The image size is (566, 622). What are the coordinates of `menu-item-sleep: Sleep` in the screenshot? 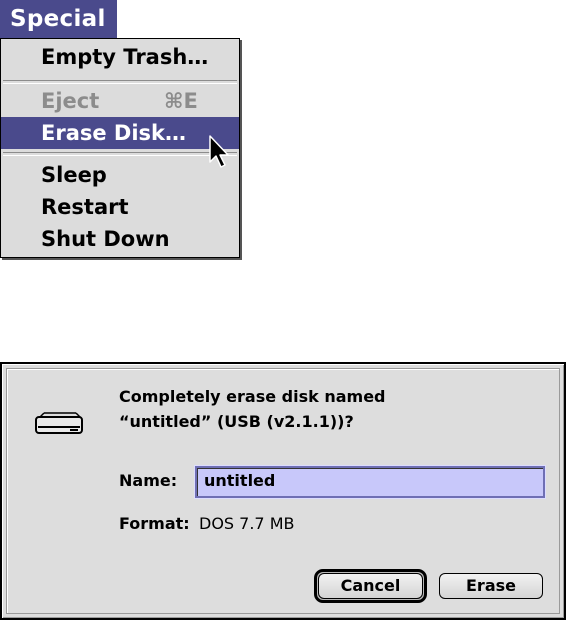 It's located at (120, 175).